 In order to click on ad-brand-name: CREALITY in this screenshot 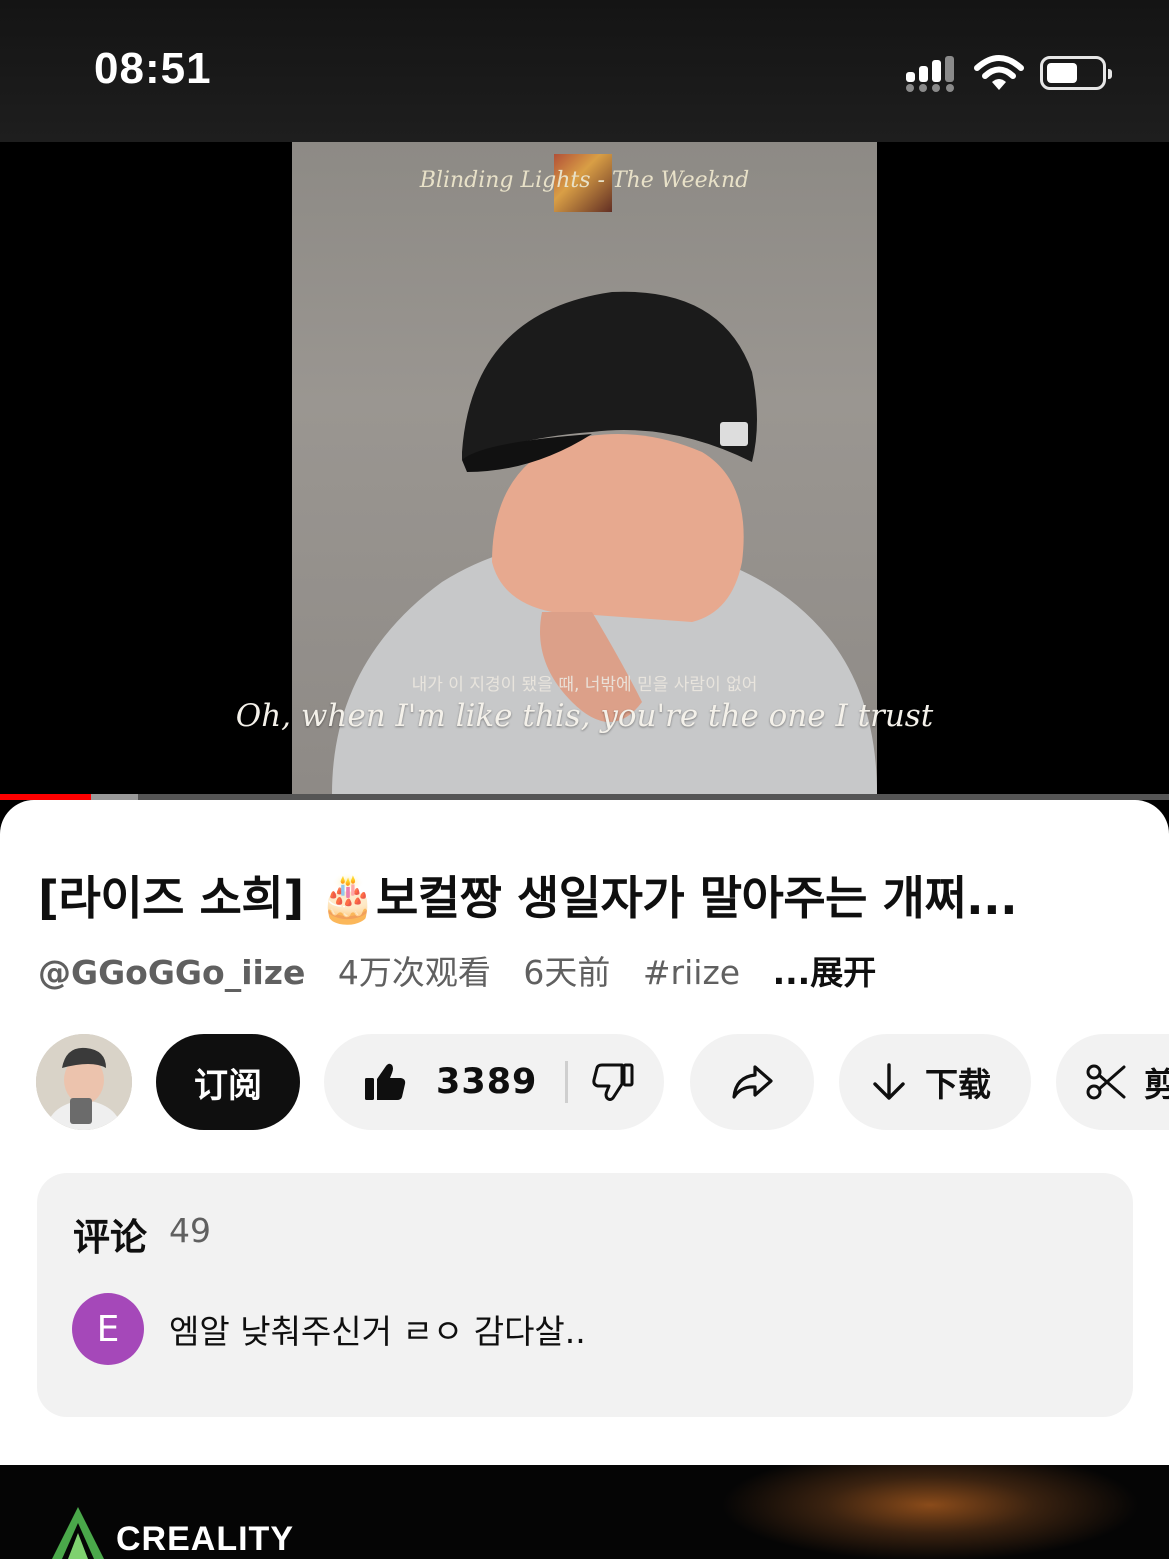, I will do `click(205, 1539)`.